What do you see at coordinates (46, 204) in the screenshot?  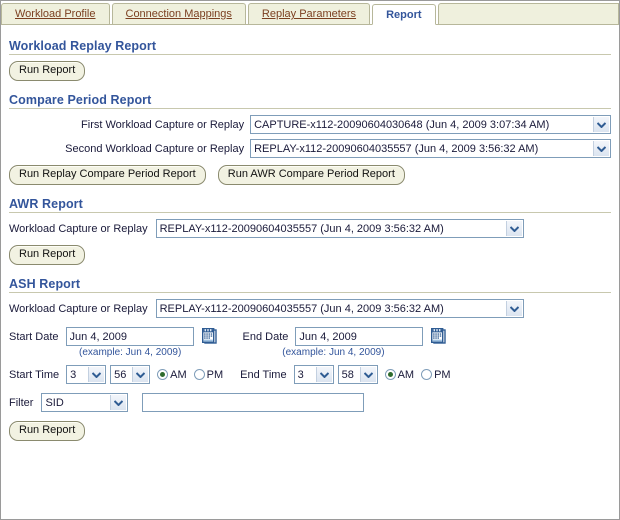 I see `page-title-awr-report: AWR Report` at bounding box center [46, 204].